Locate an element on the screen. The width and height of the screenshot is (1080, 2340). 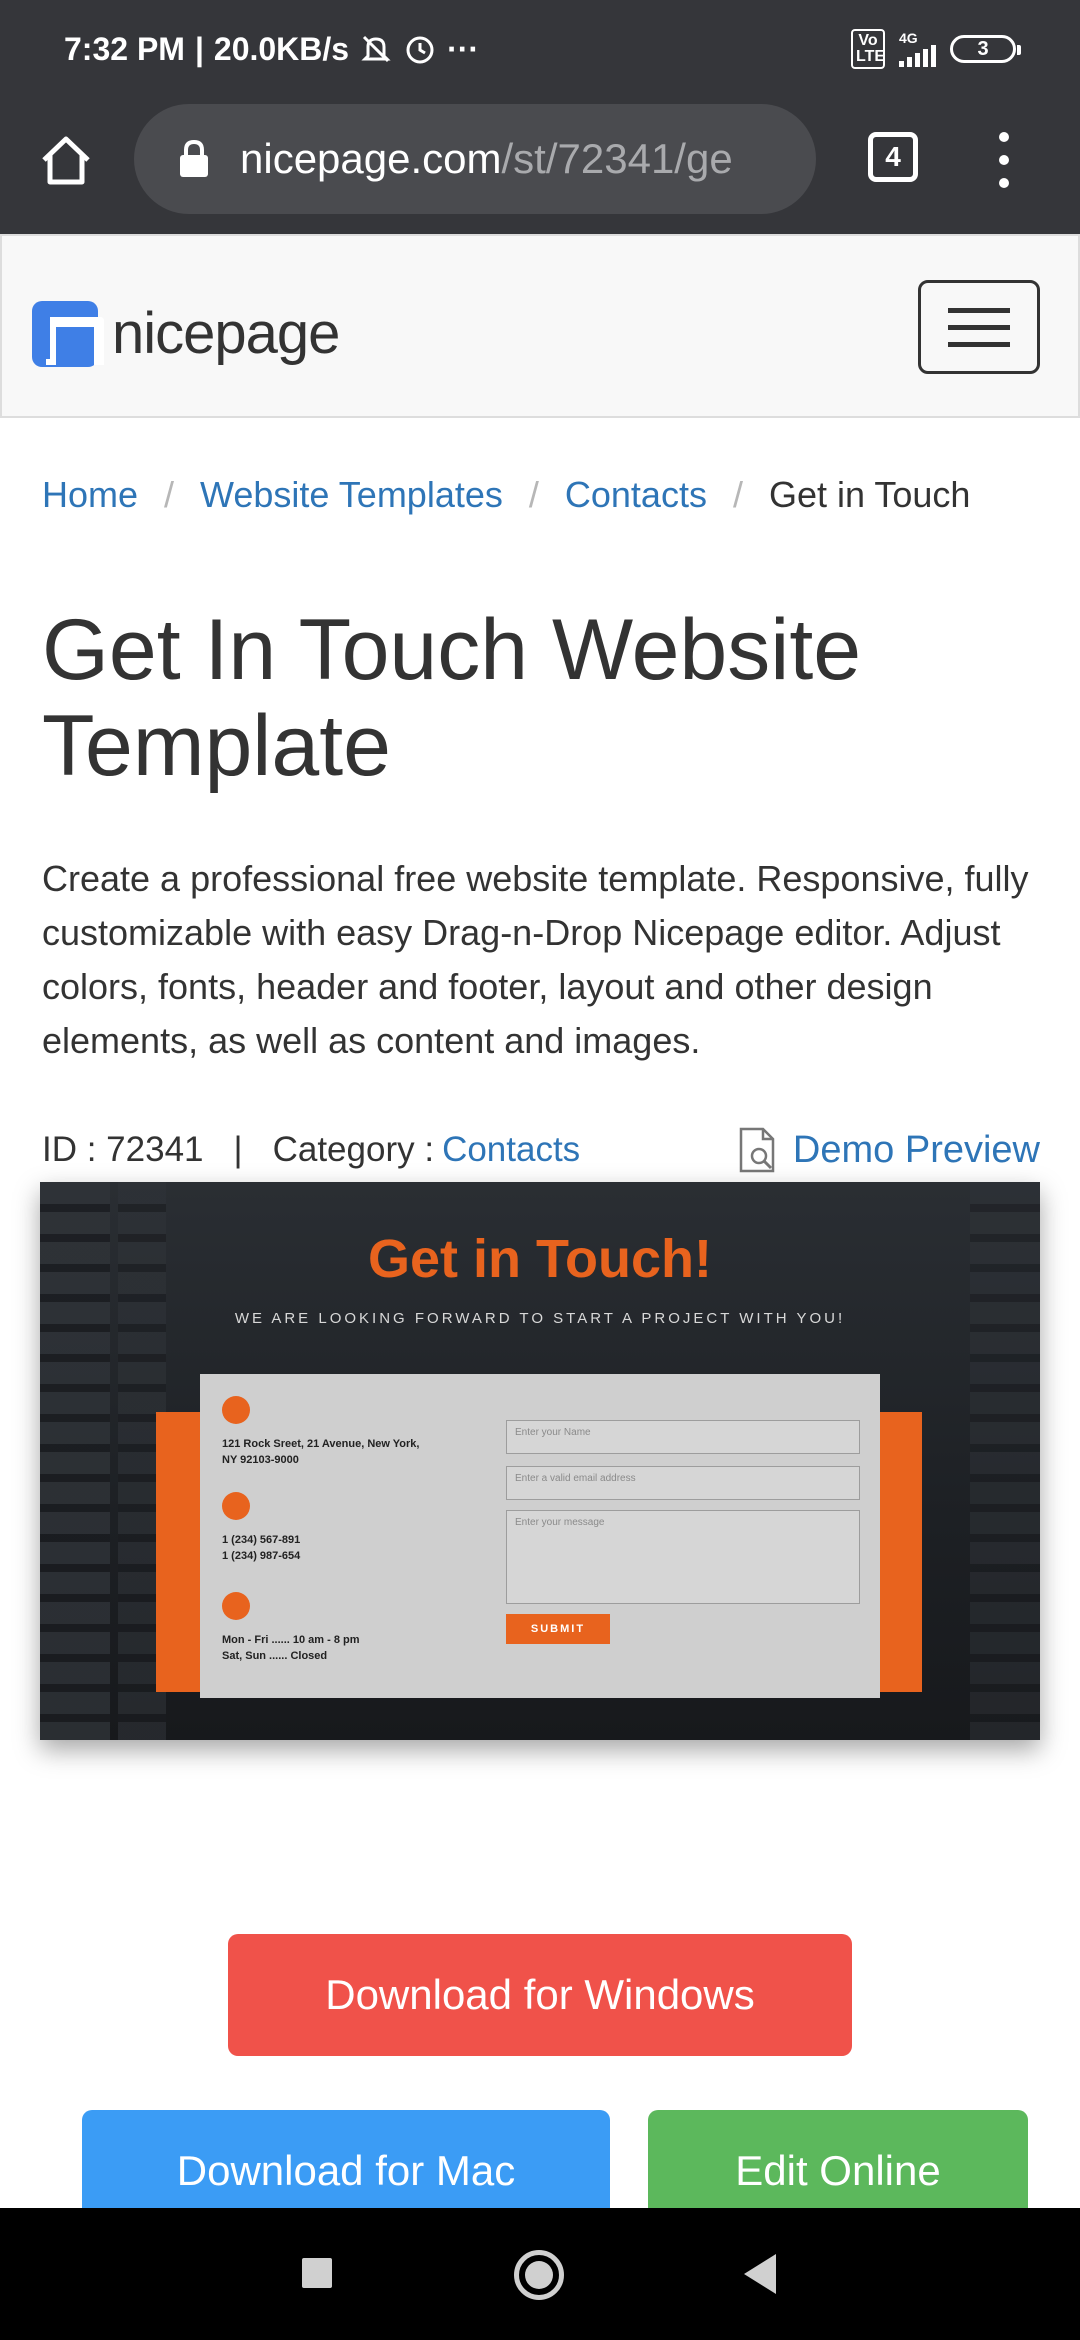
browser-toolbar: nicepage.com/st/72341/ge 4 is located at coordinates (540, 166).